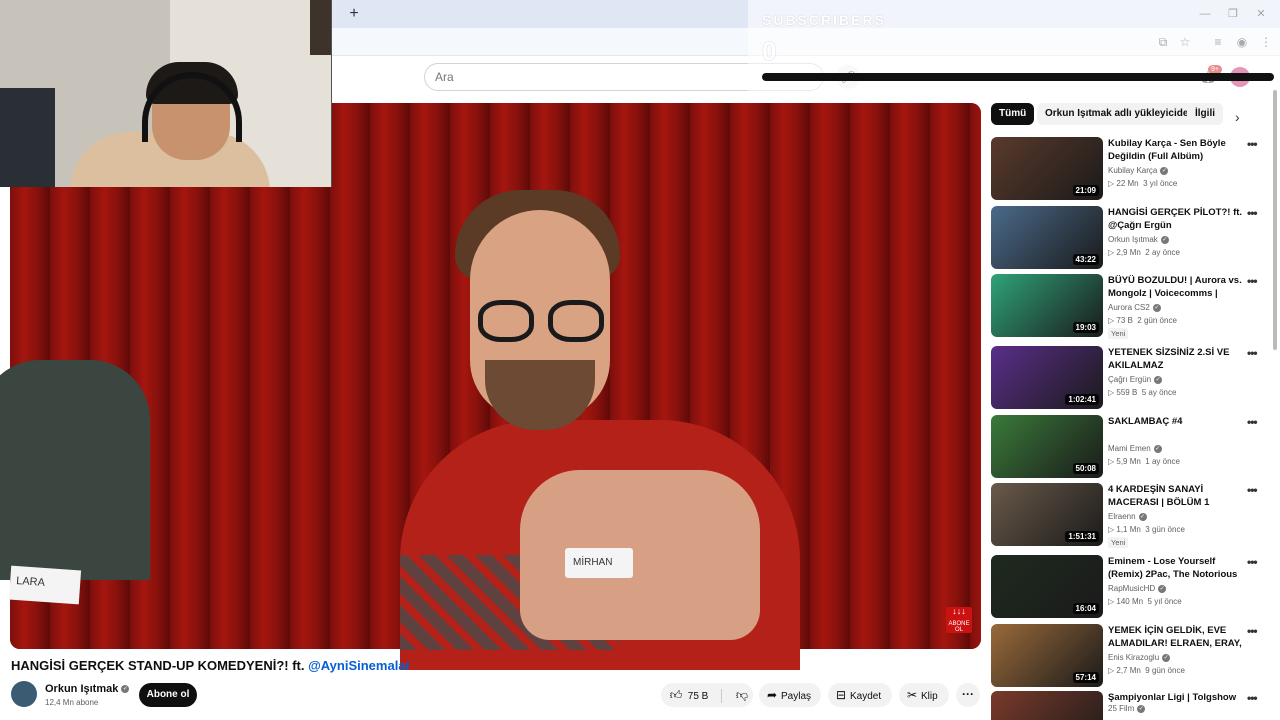  I want to click on clip-button: ✂ Klip, so click(924, 695).